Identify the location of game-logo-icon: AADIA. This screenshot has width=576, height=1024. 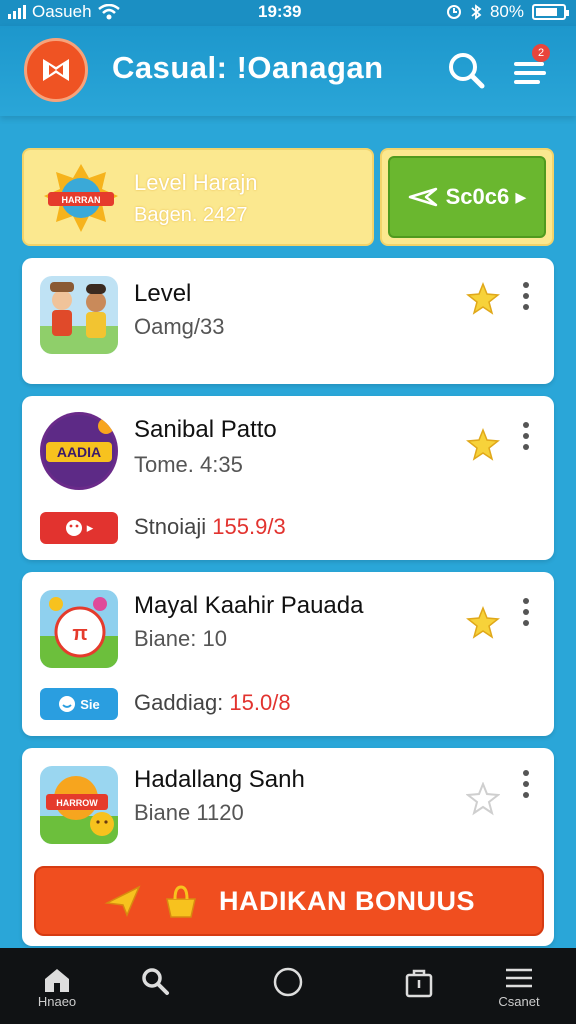
(79, 451).